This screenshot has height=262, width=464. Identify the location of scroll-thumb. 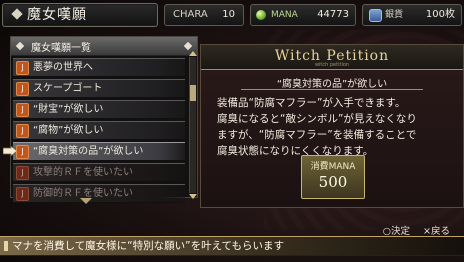
(193, 93).